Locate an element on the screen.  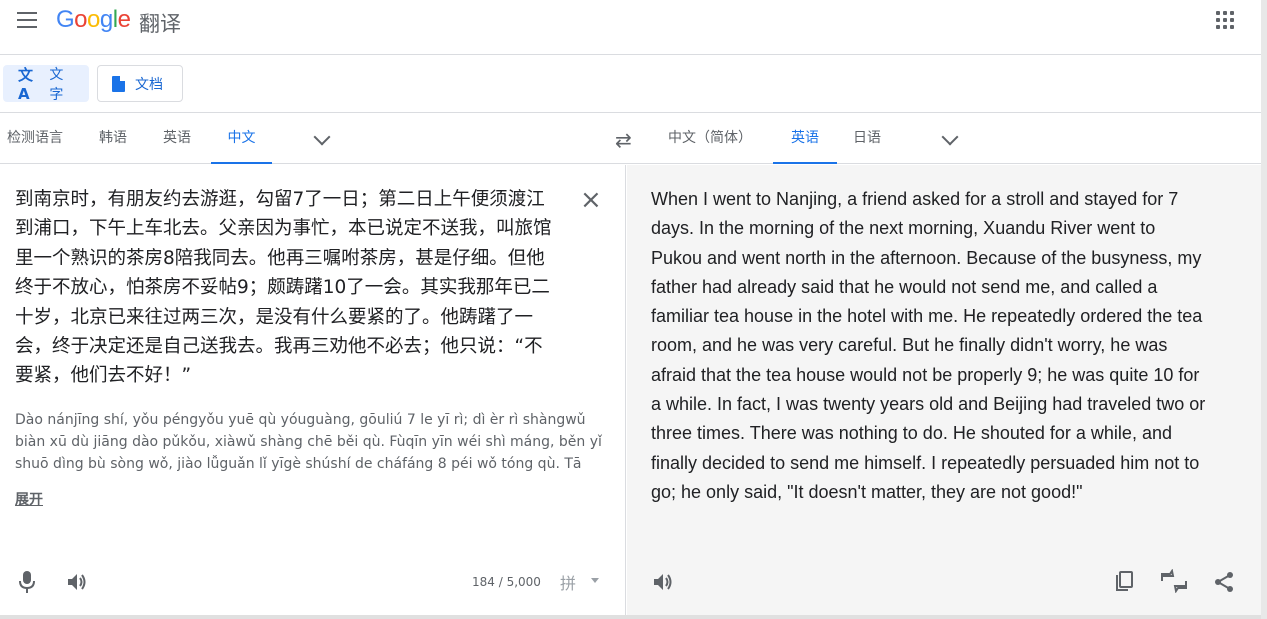
header: Google 翻译 is located at coordinates (630, 27).